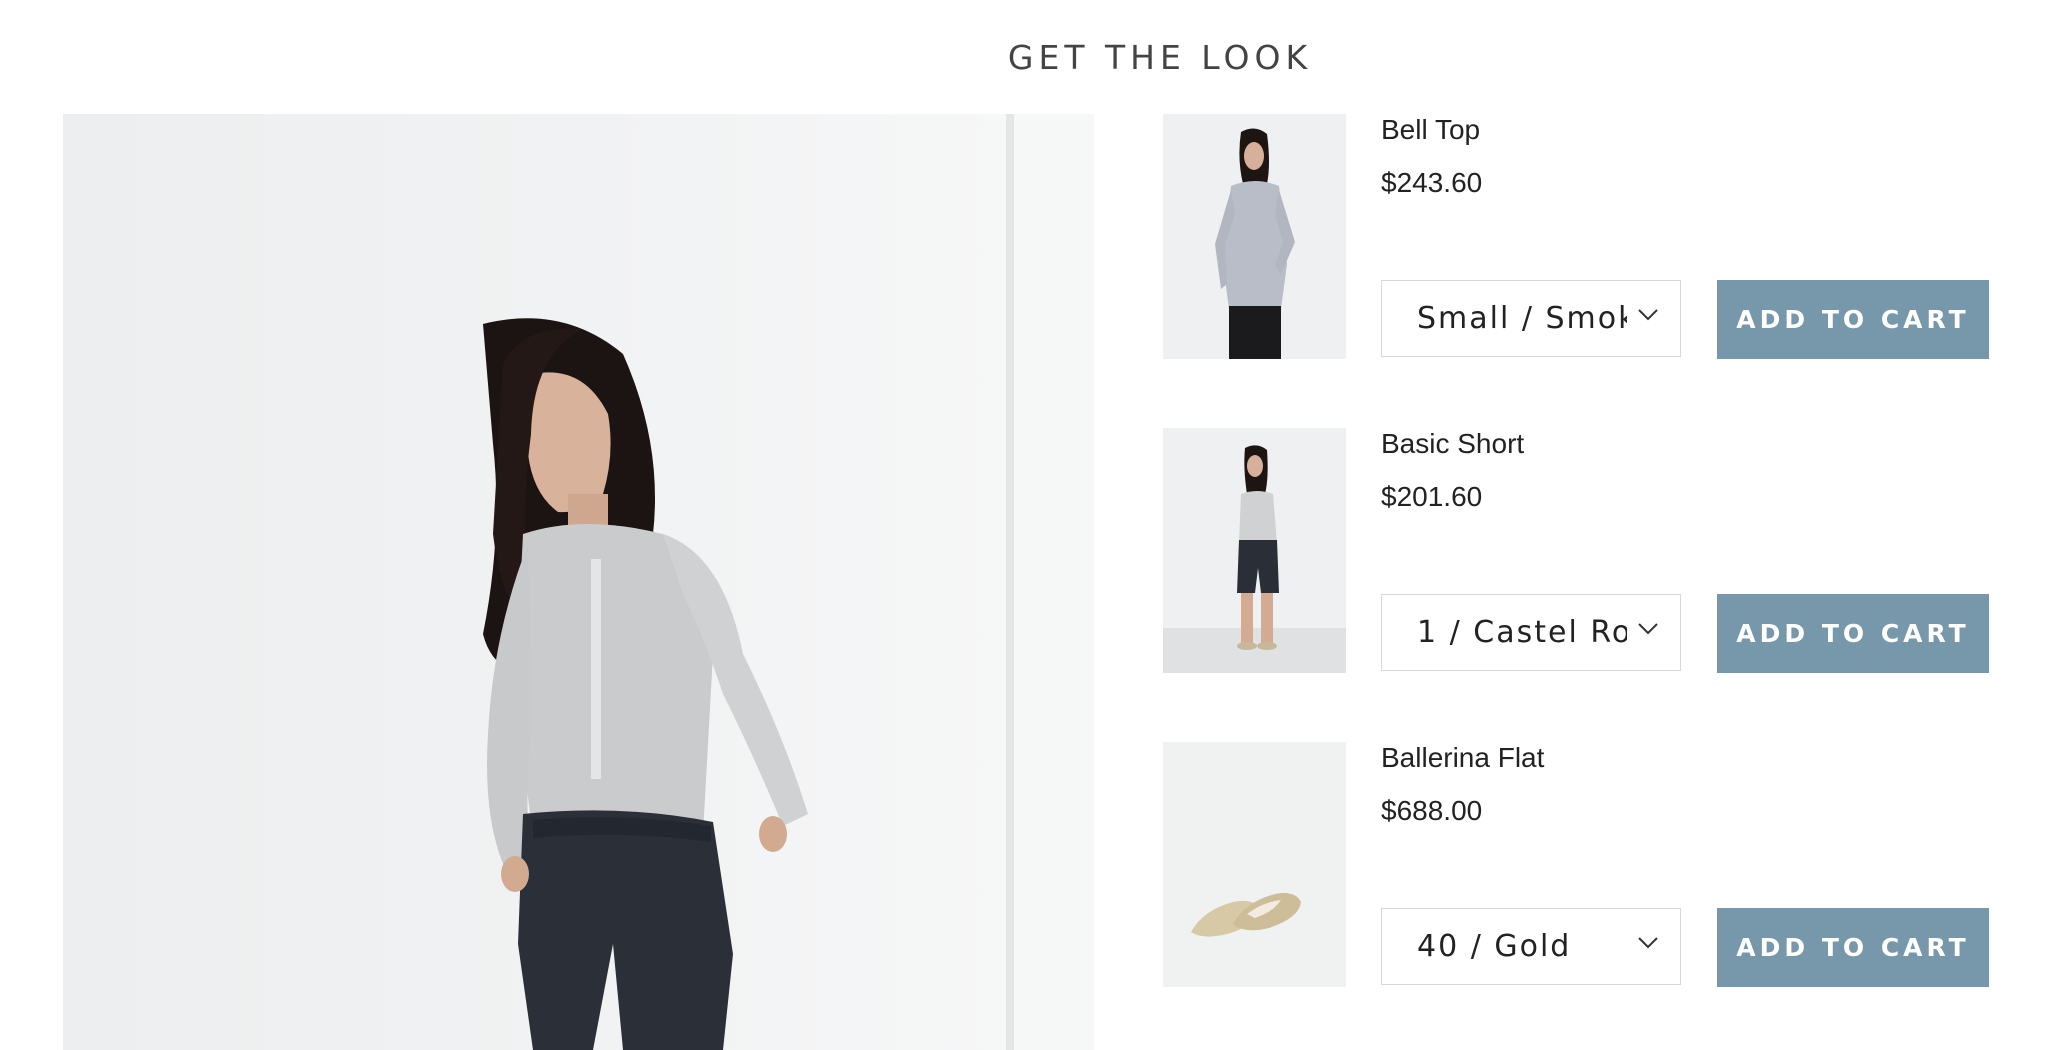  Describe the element at coordinates (1432, 810) in the screenshot. I see `product-price: $688.00` at that location.